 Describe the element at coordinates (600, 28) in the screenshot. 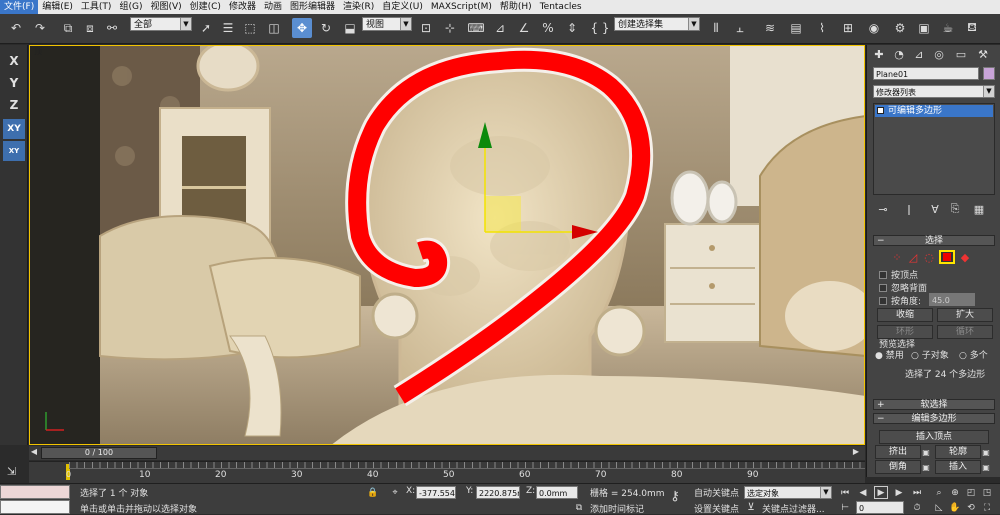

I see `edit-named-sets-icon: { }` at that location.